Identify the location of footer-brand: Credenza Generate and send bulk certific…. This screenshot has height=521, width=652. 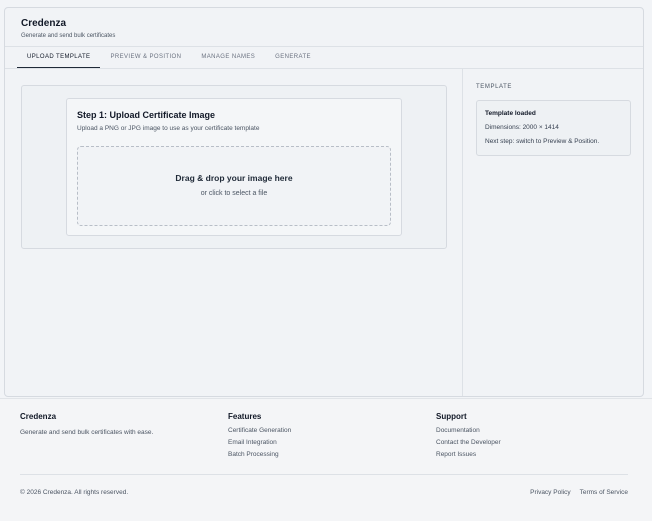
(86, 424).